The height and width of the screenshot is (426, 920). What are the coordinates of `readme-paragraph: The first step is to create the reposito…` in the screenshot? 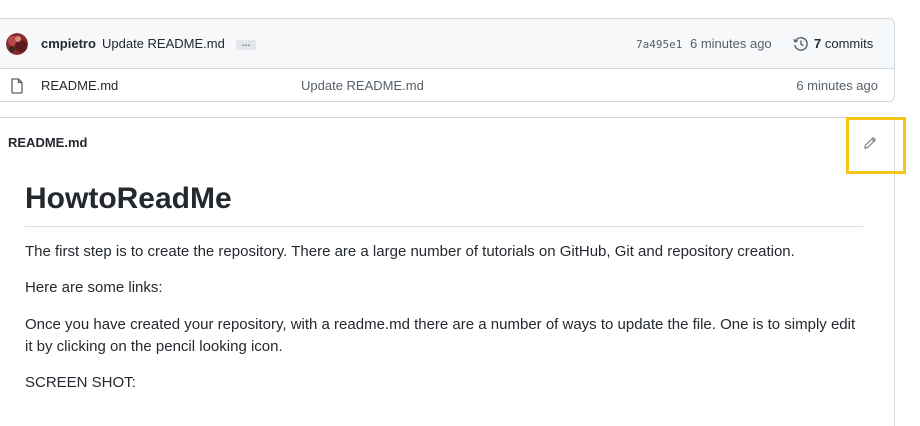 It's located at (410, 251).